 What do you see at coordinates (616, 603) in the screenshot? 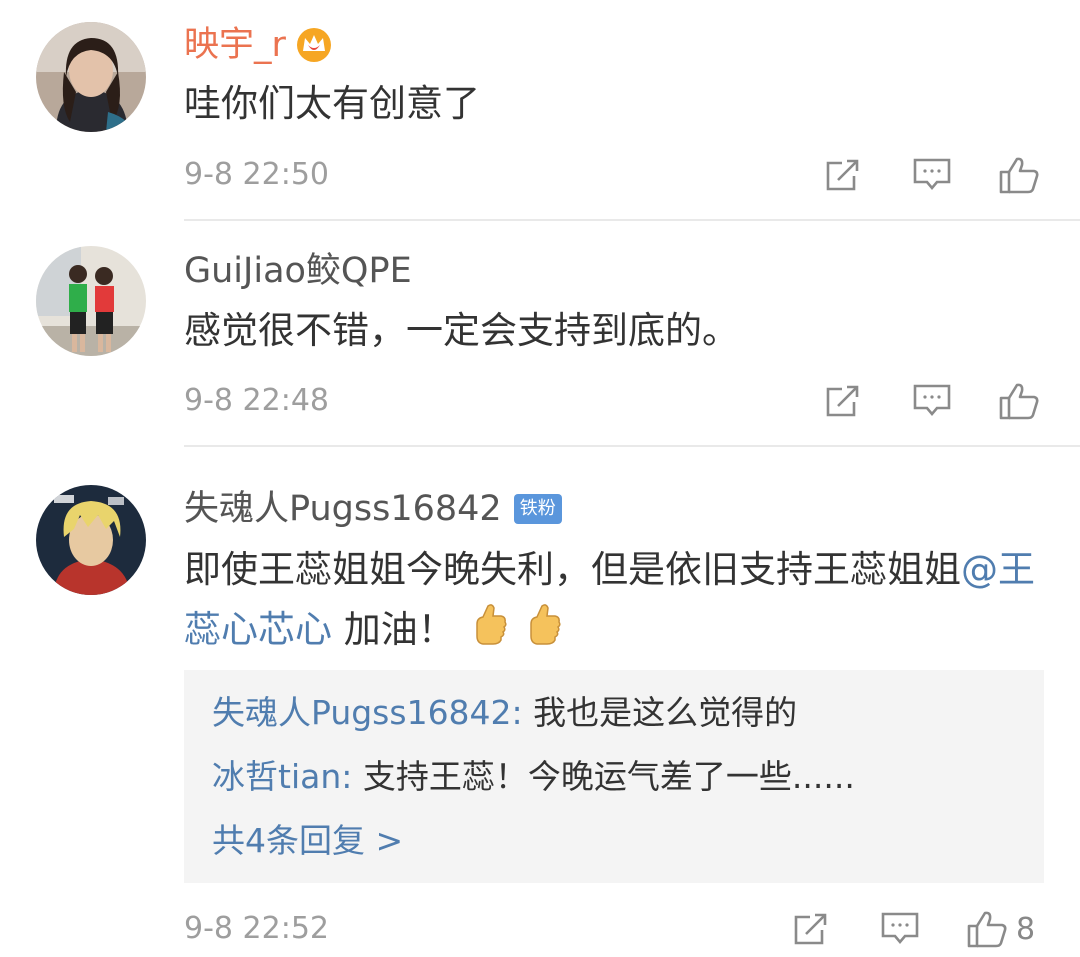
I see `comment-text: 即使王蕊姐姐今晚失利，但是依旧支持王蕊姐姐@王蕊心芯心 加油！` at bounding box center [616, 603].